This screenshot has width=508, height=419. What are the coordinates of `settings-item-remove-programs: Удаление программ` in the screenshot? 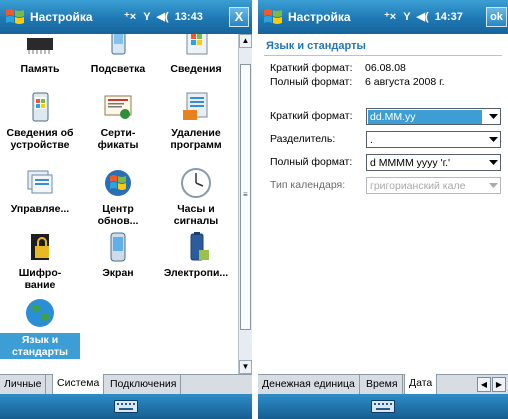 It's located at (196, 120).